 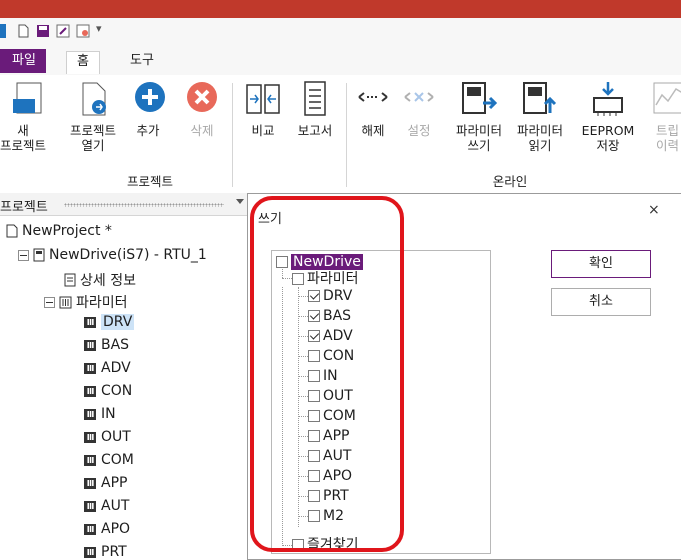 What do you see at coordinates (373, 109) in the screenshot?
I see `disconnect-button: 해제` at bounding box center [373, 109].